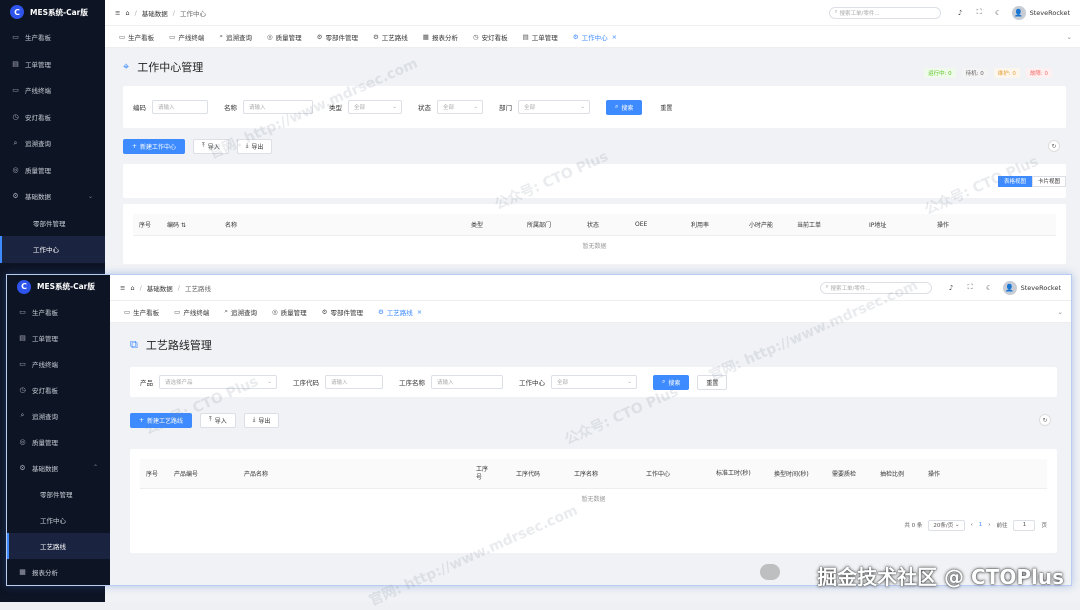 The height and width of the screenshot is (610, 1080). What do you see at coordinates (58, 468) in the screenshot?
I see `sidebar-item-base-data: ⚙基础数据⌃` at bounding box center [58, 468].